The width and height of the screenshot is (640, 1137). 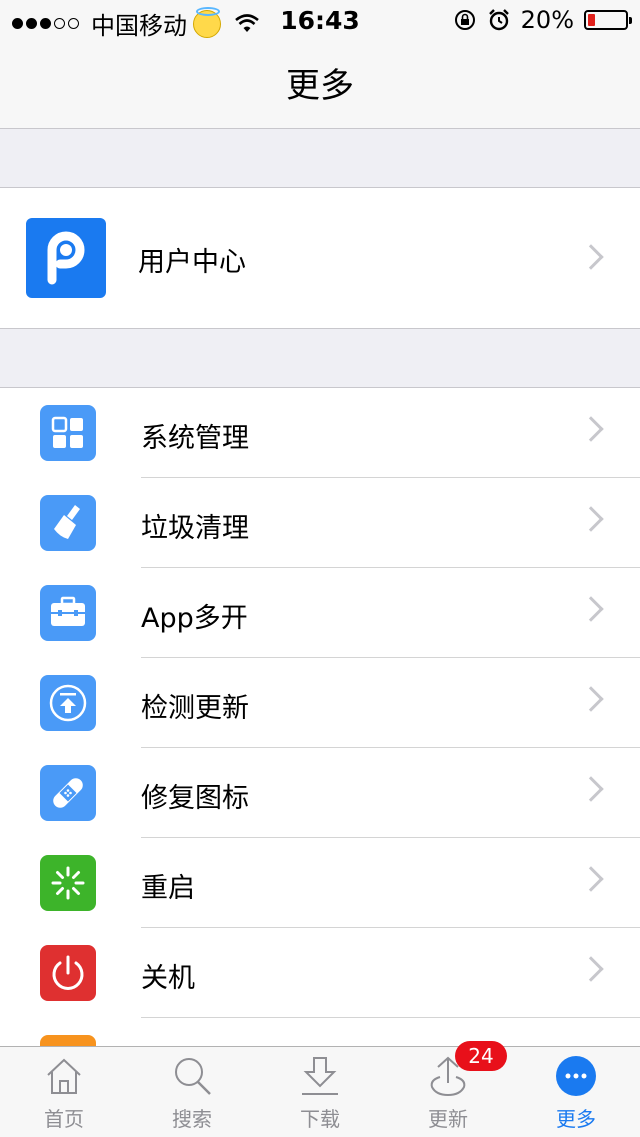 What do you see at coordinates (320, 433) in the screenshot?
I see `menu-item-system-manage: 系统管理` at bounding box center [320, 433].